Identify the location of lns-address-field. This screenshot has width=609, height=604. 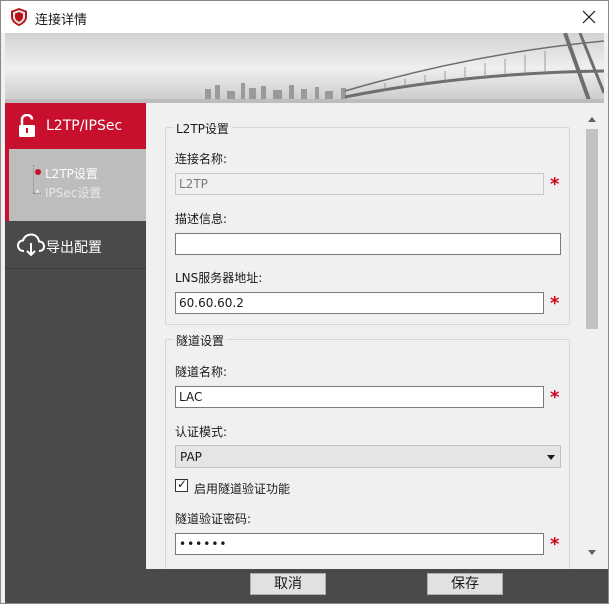
(359, 303).